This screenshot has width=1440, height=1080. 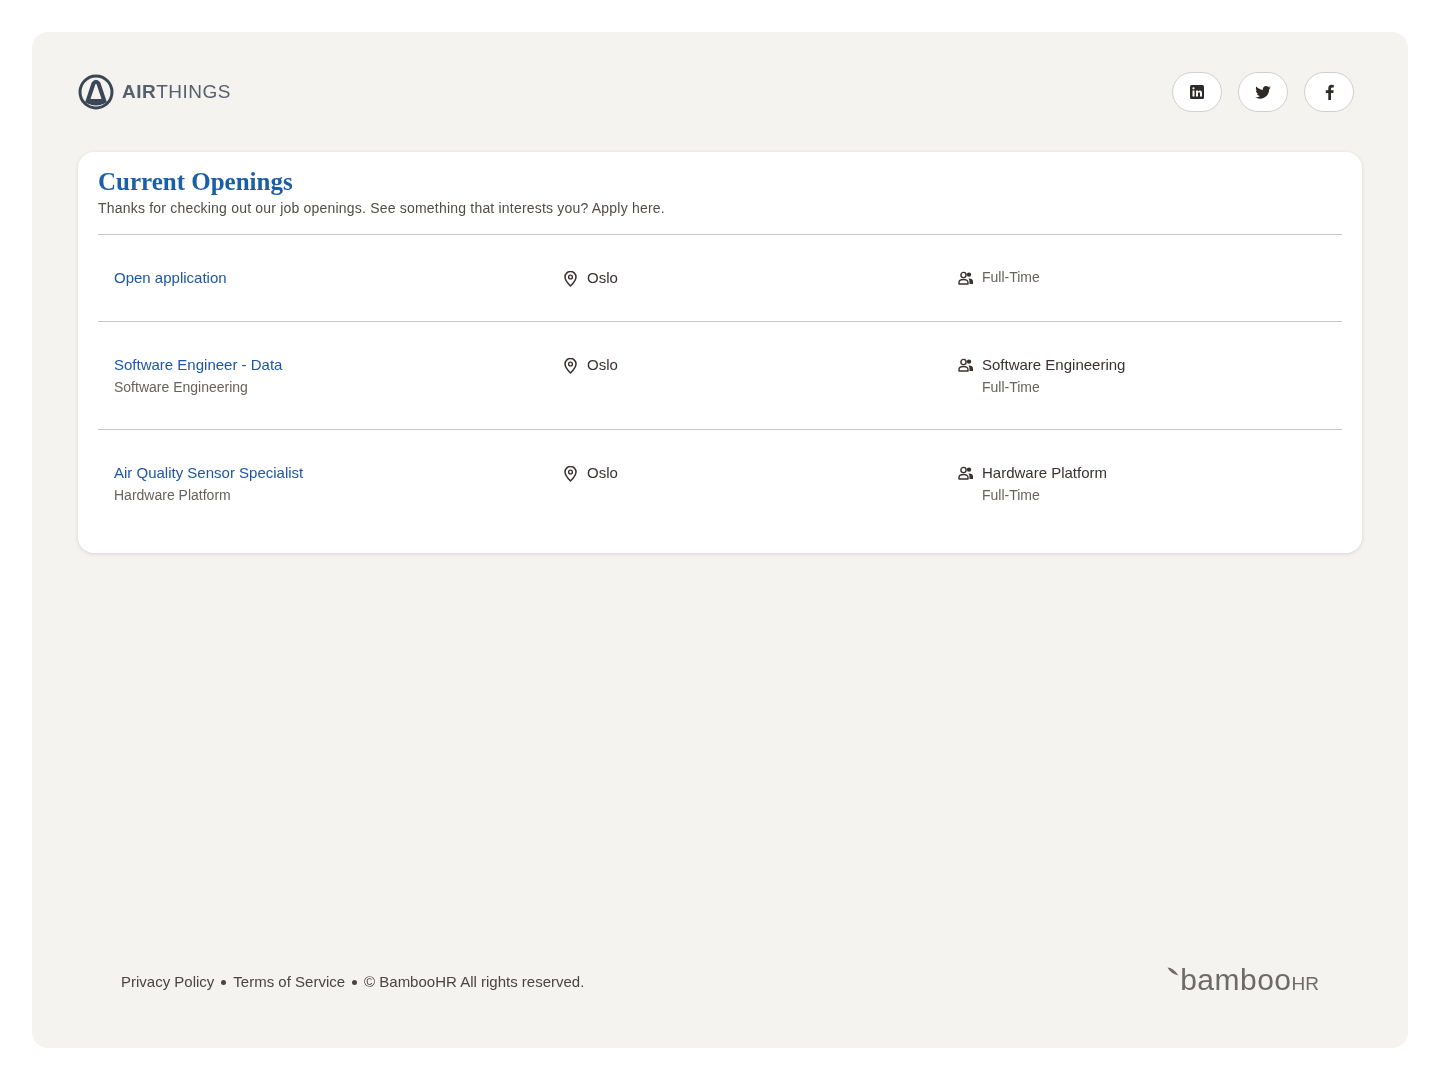 I want to click on logo-text: bambooHR, so click(x=1249, y=981).